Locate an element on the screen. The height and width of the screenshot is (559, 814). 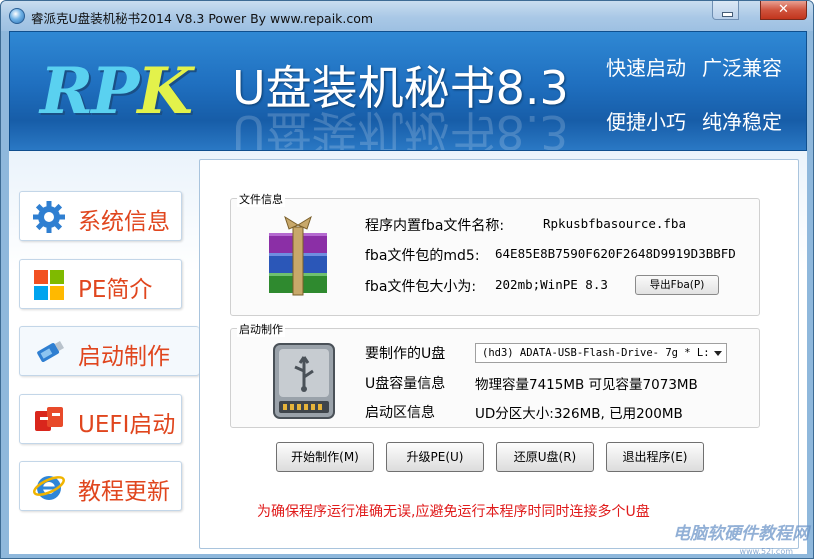
product-title-reflection: U盘装机秘书8.3 is located at coordinates (400, 128).